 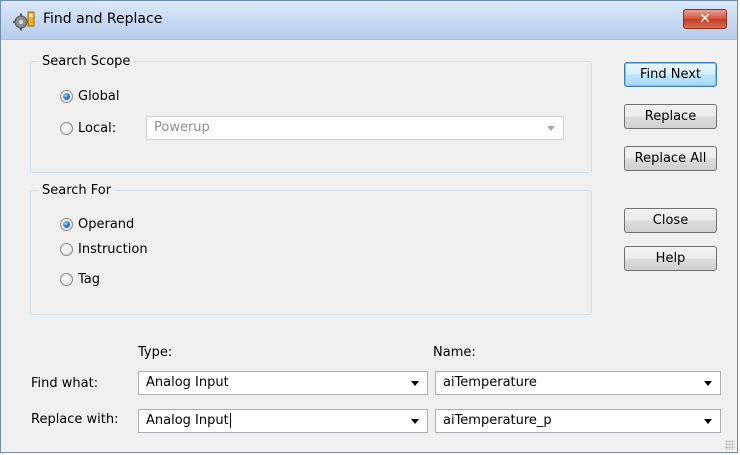 I want to click on local-scope-value: Powerup, so click(x=182, y=127).